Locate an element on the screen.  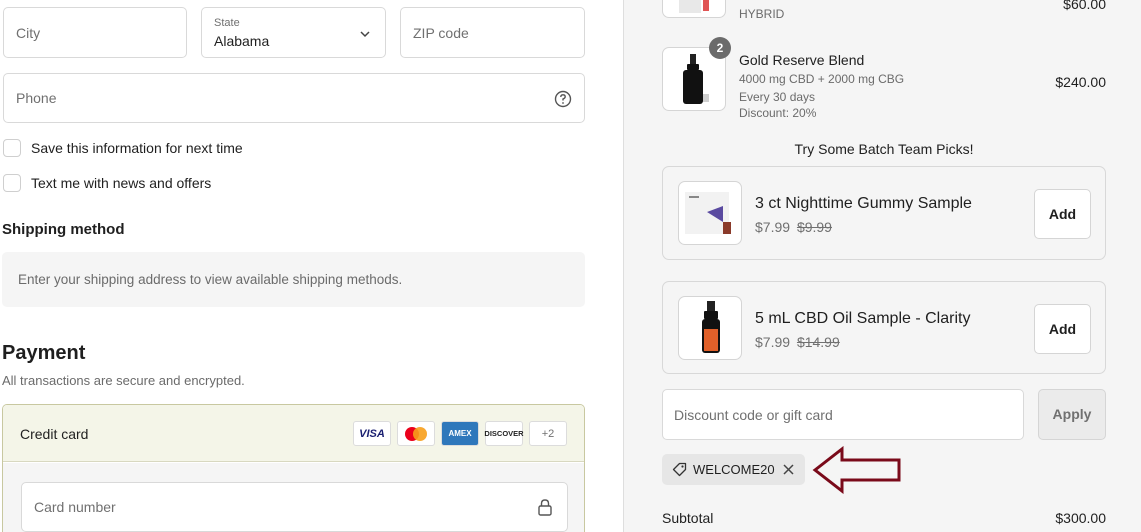
card-number-field: Card number is located at coordinates (294, 507).